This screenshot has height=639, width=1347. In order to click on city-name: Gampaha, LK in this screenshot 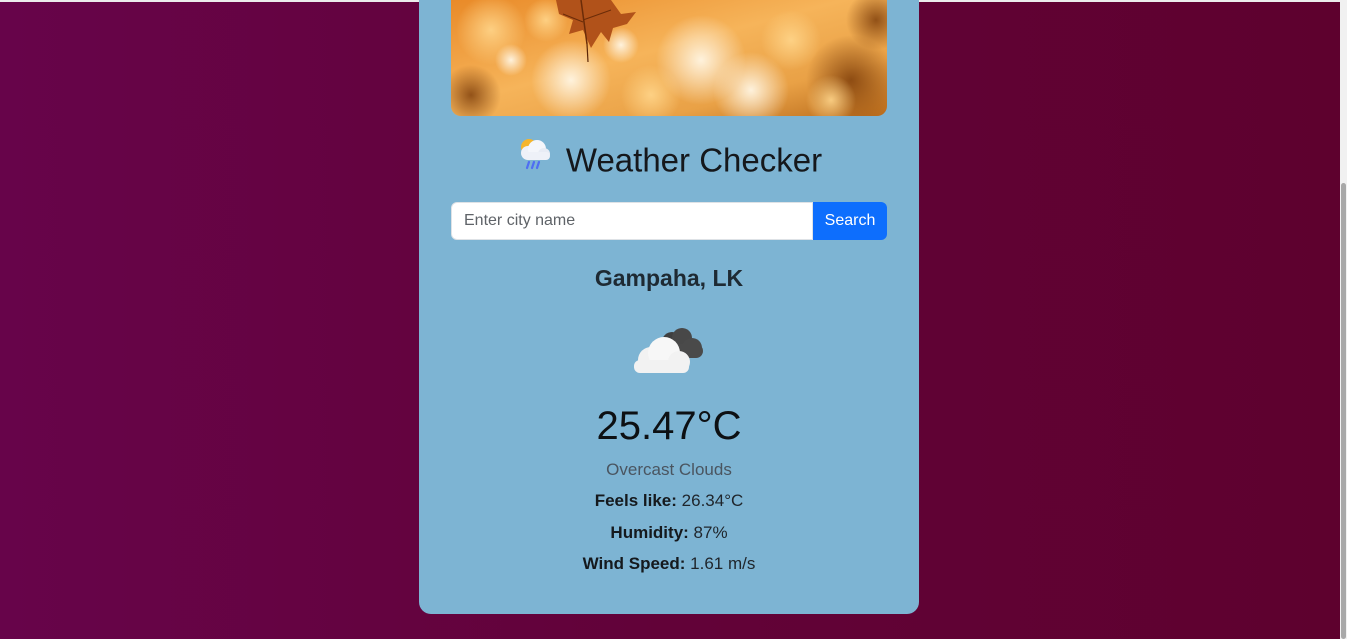, I will do `click(669, 278)`.